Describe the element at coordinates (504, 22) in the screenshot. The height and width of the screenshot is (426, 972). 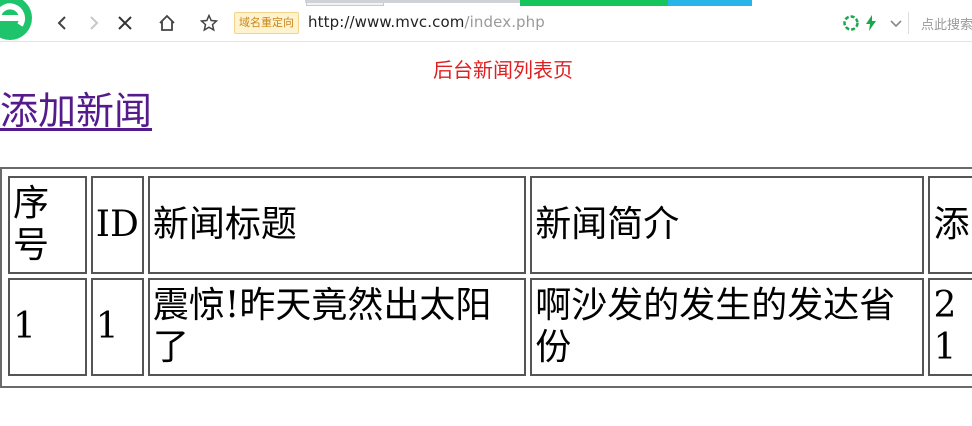
I see `url-path: /index.php` at that location.